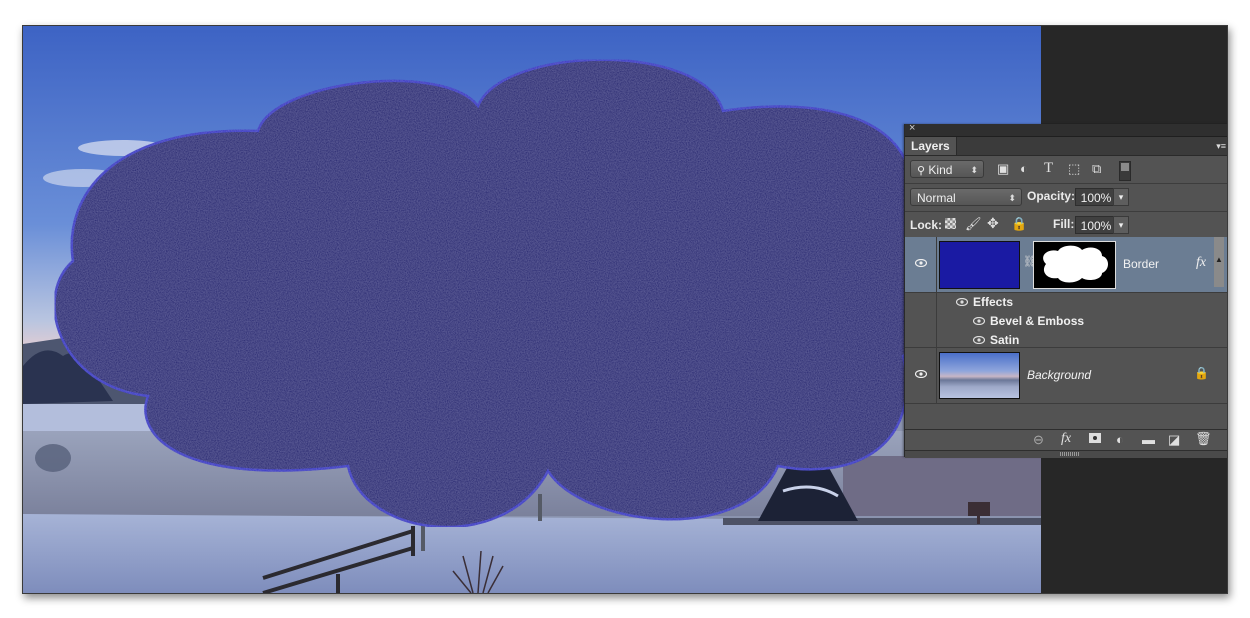 The height and width of the screenshot is (618, 1250). I want to click on sign, so click(979, 509).